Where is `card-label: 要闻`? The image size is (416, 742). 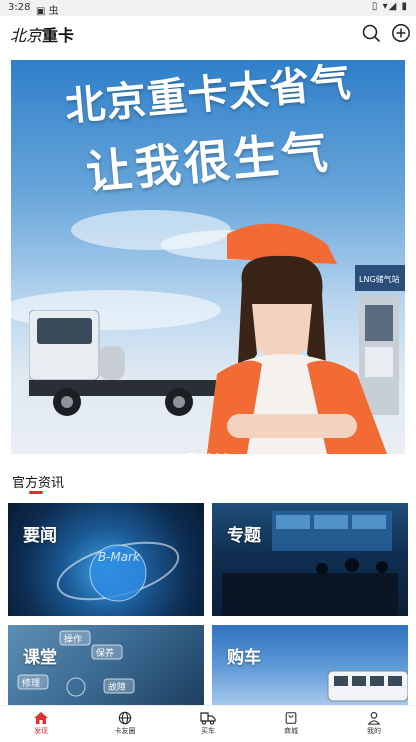
card-label: 要闻 is located at coordinates (40, 536).